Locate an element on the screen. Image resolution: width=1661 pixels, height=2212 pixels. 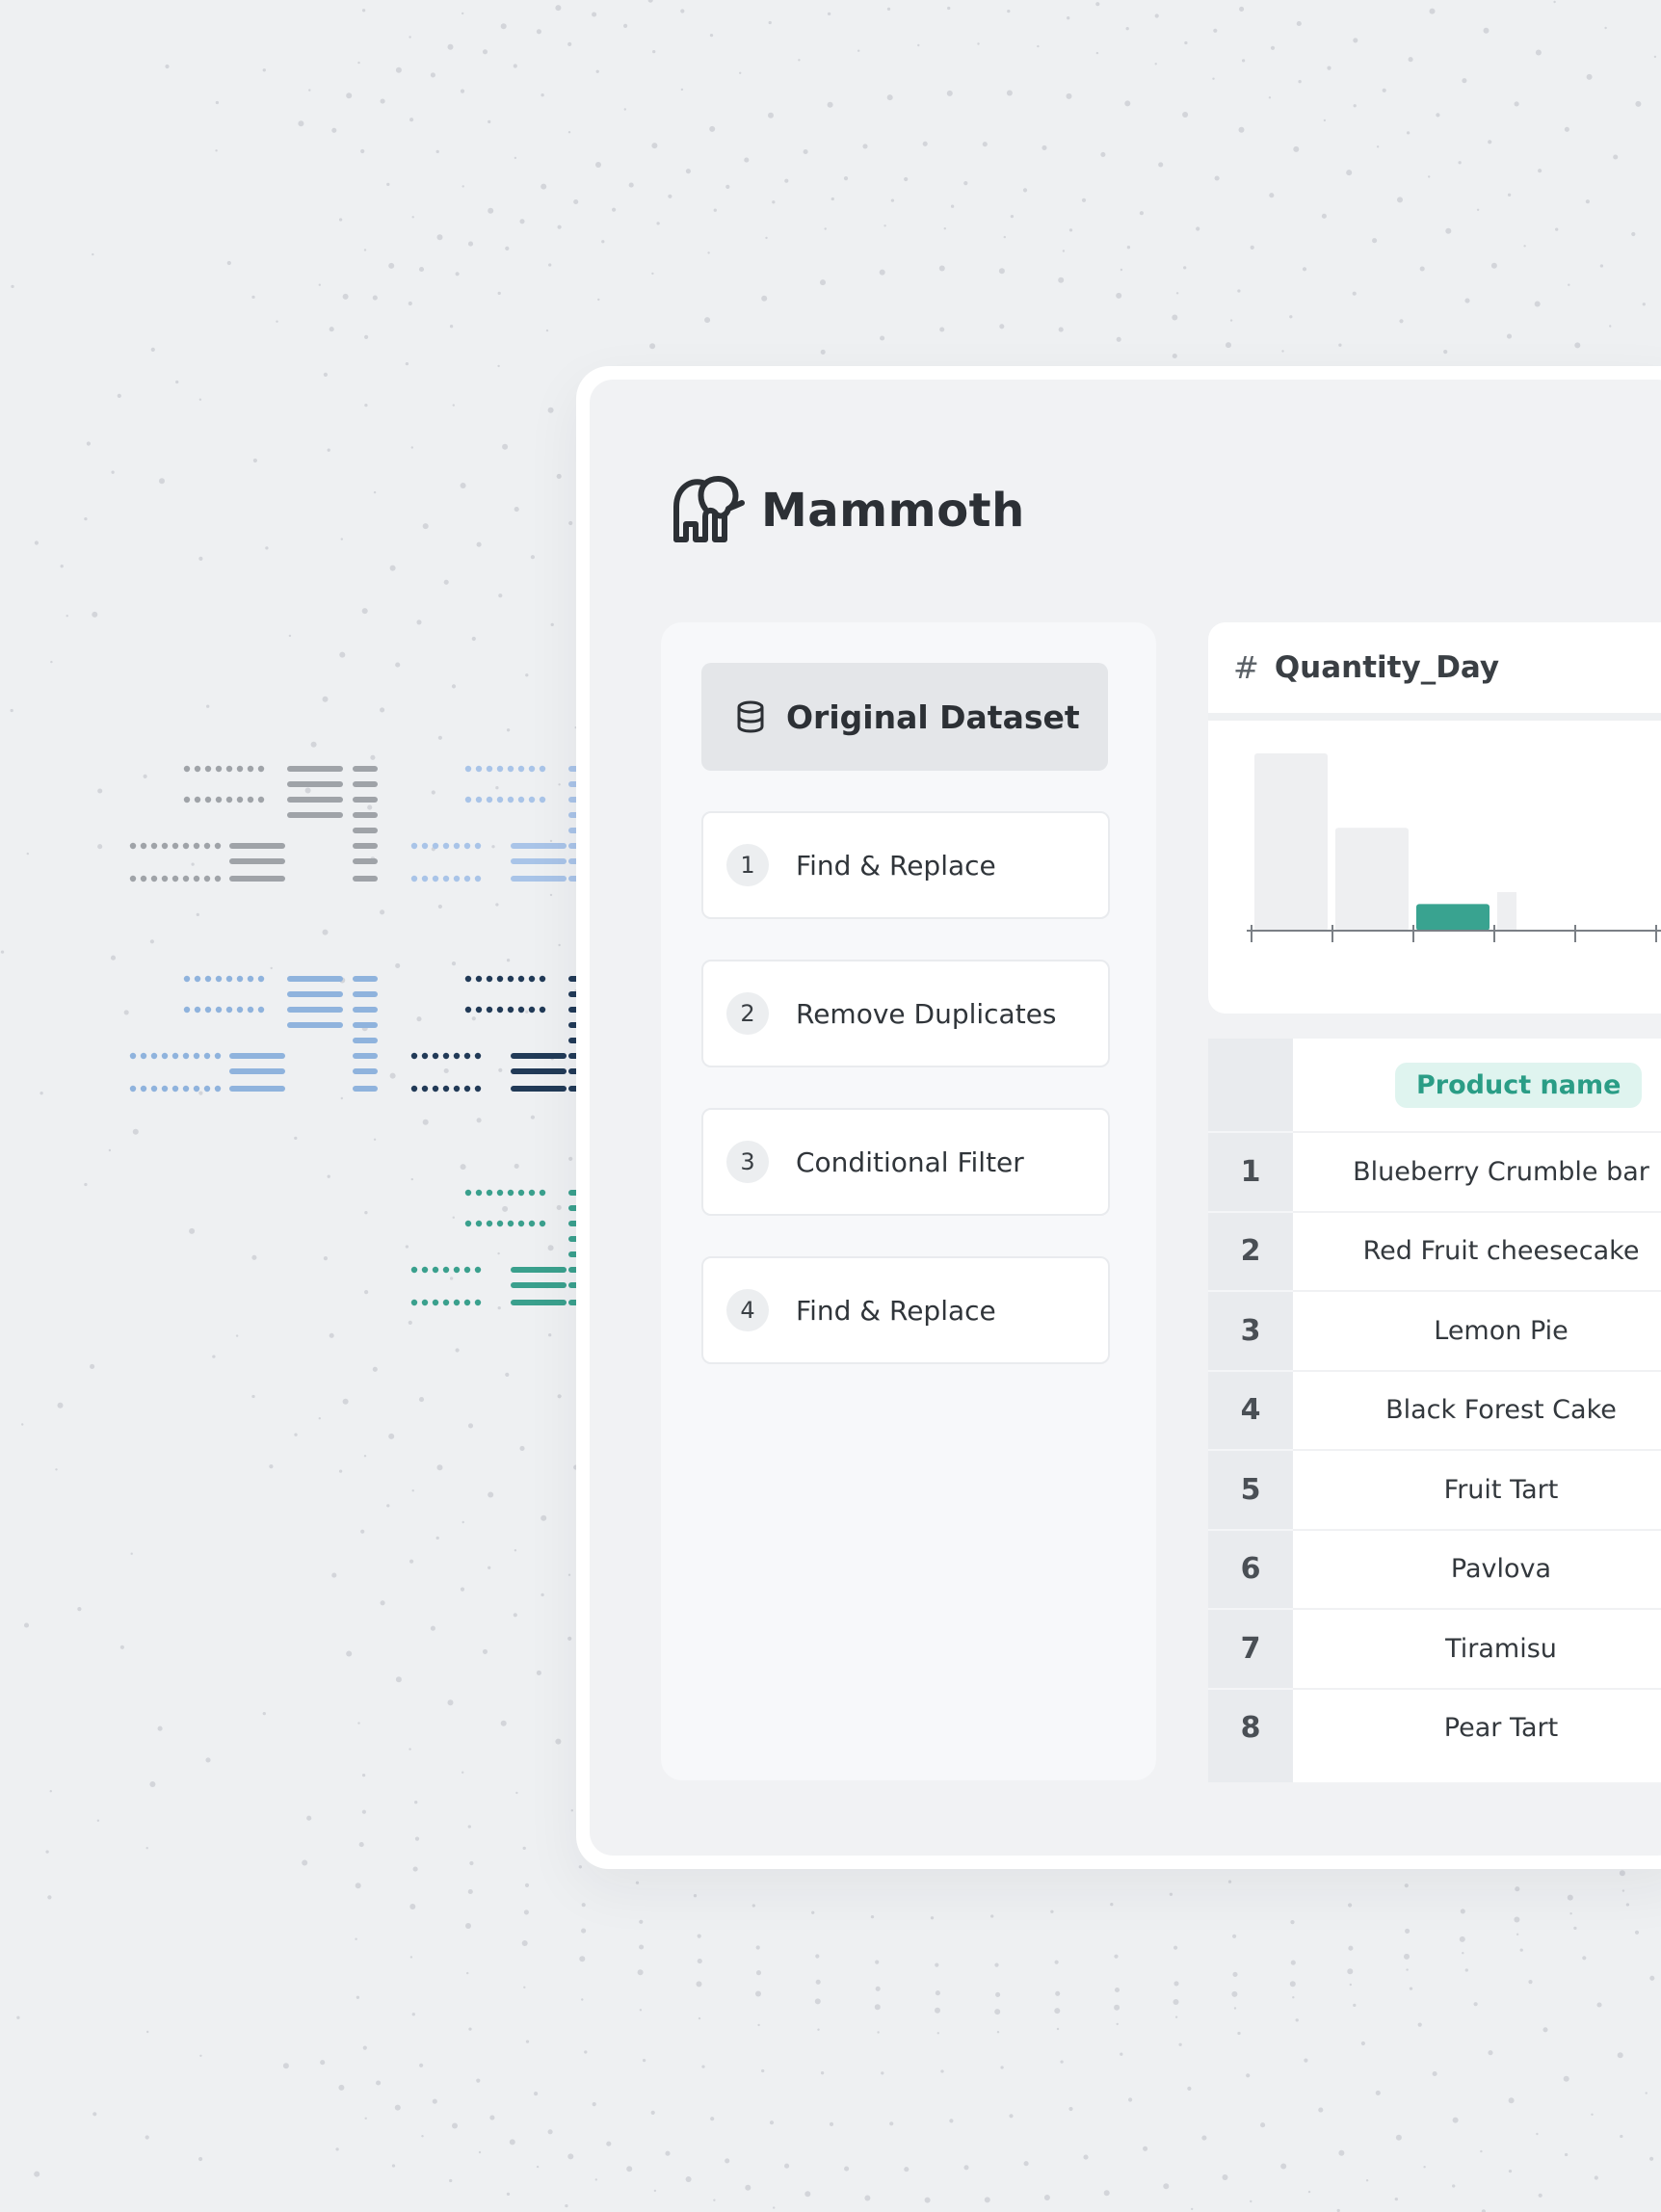
pipeline-step-2: 2 Remove Duplicates is located at coordinates (906, 1013).